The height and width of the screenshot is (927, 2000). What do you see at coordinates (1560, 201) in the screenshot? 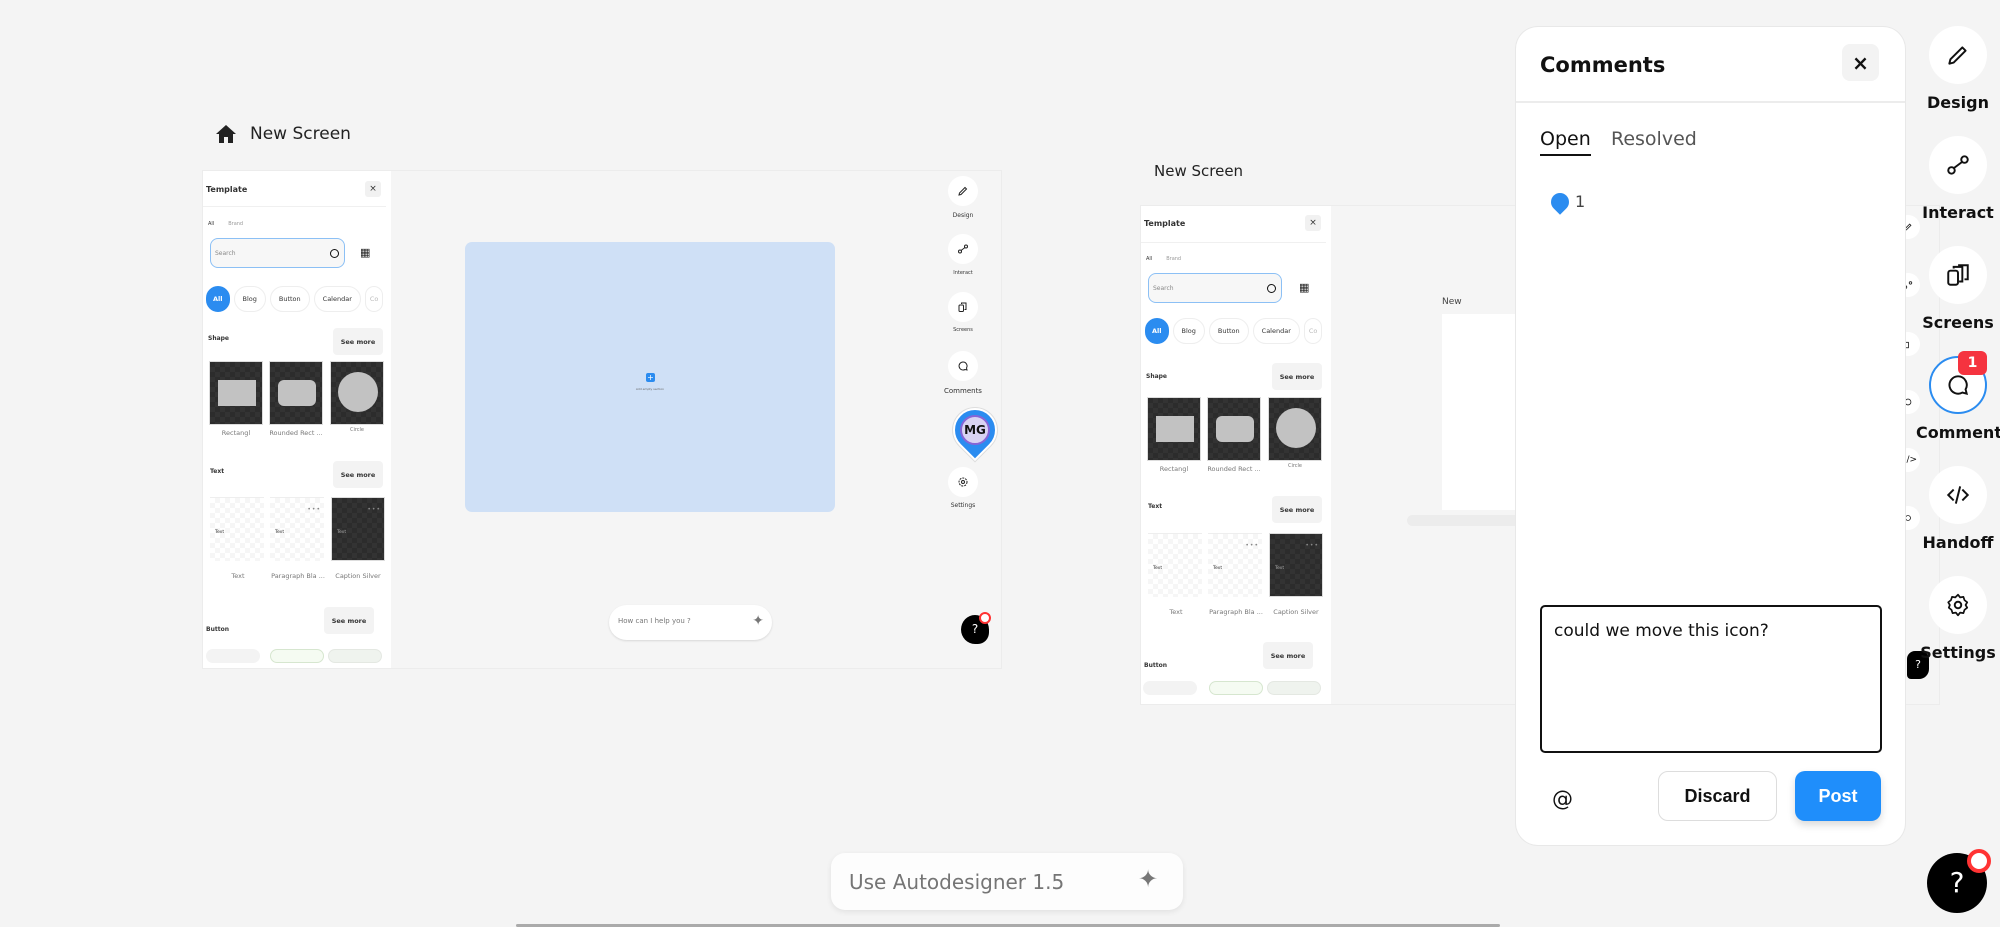
I see `comment-pin-icon` at bounding box center [1560, 201].